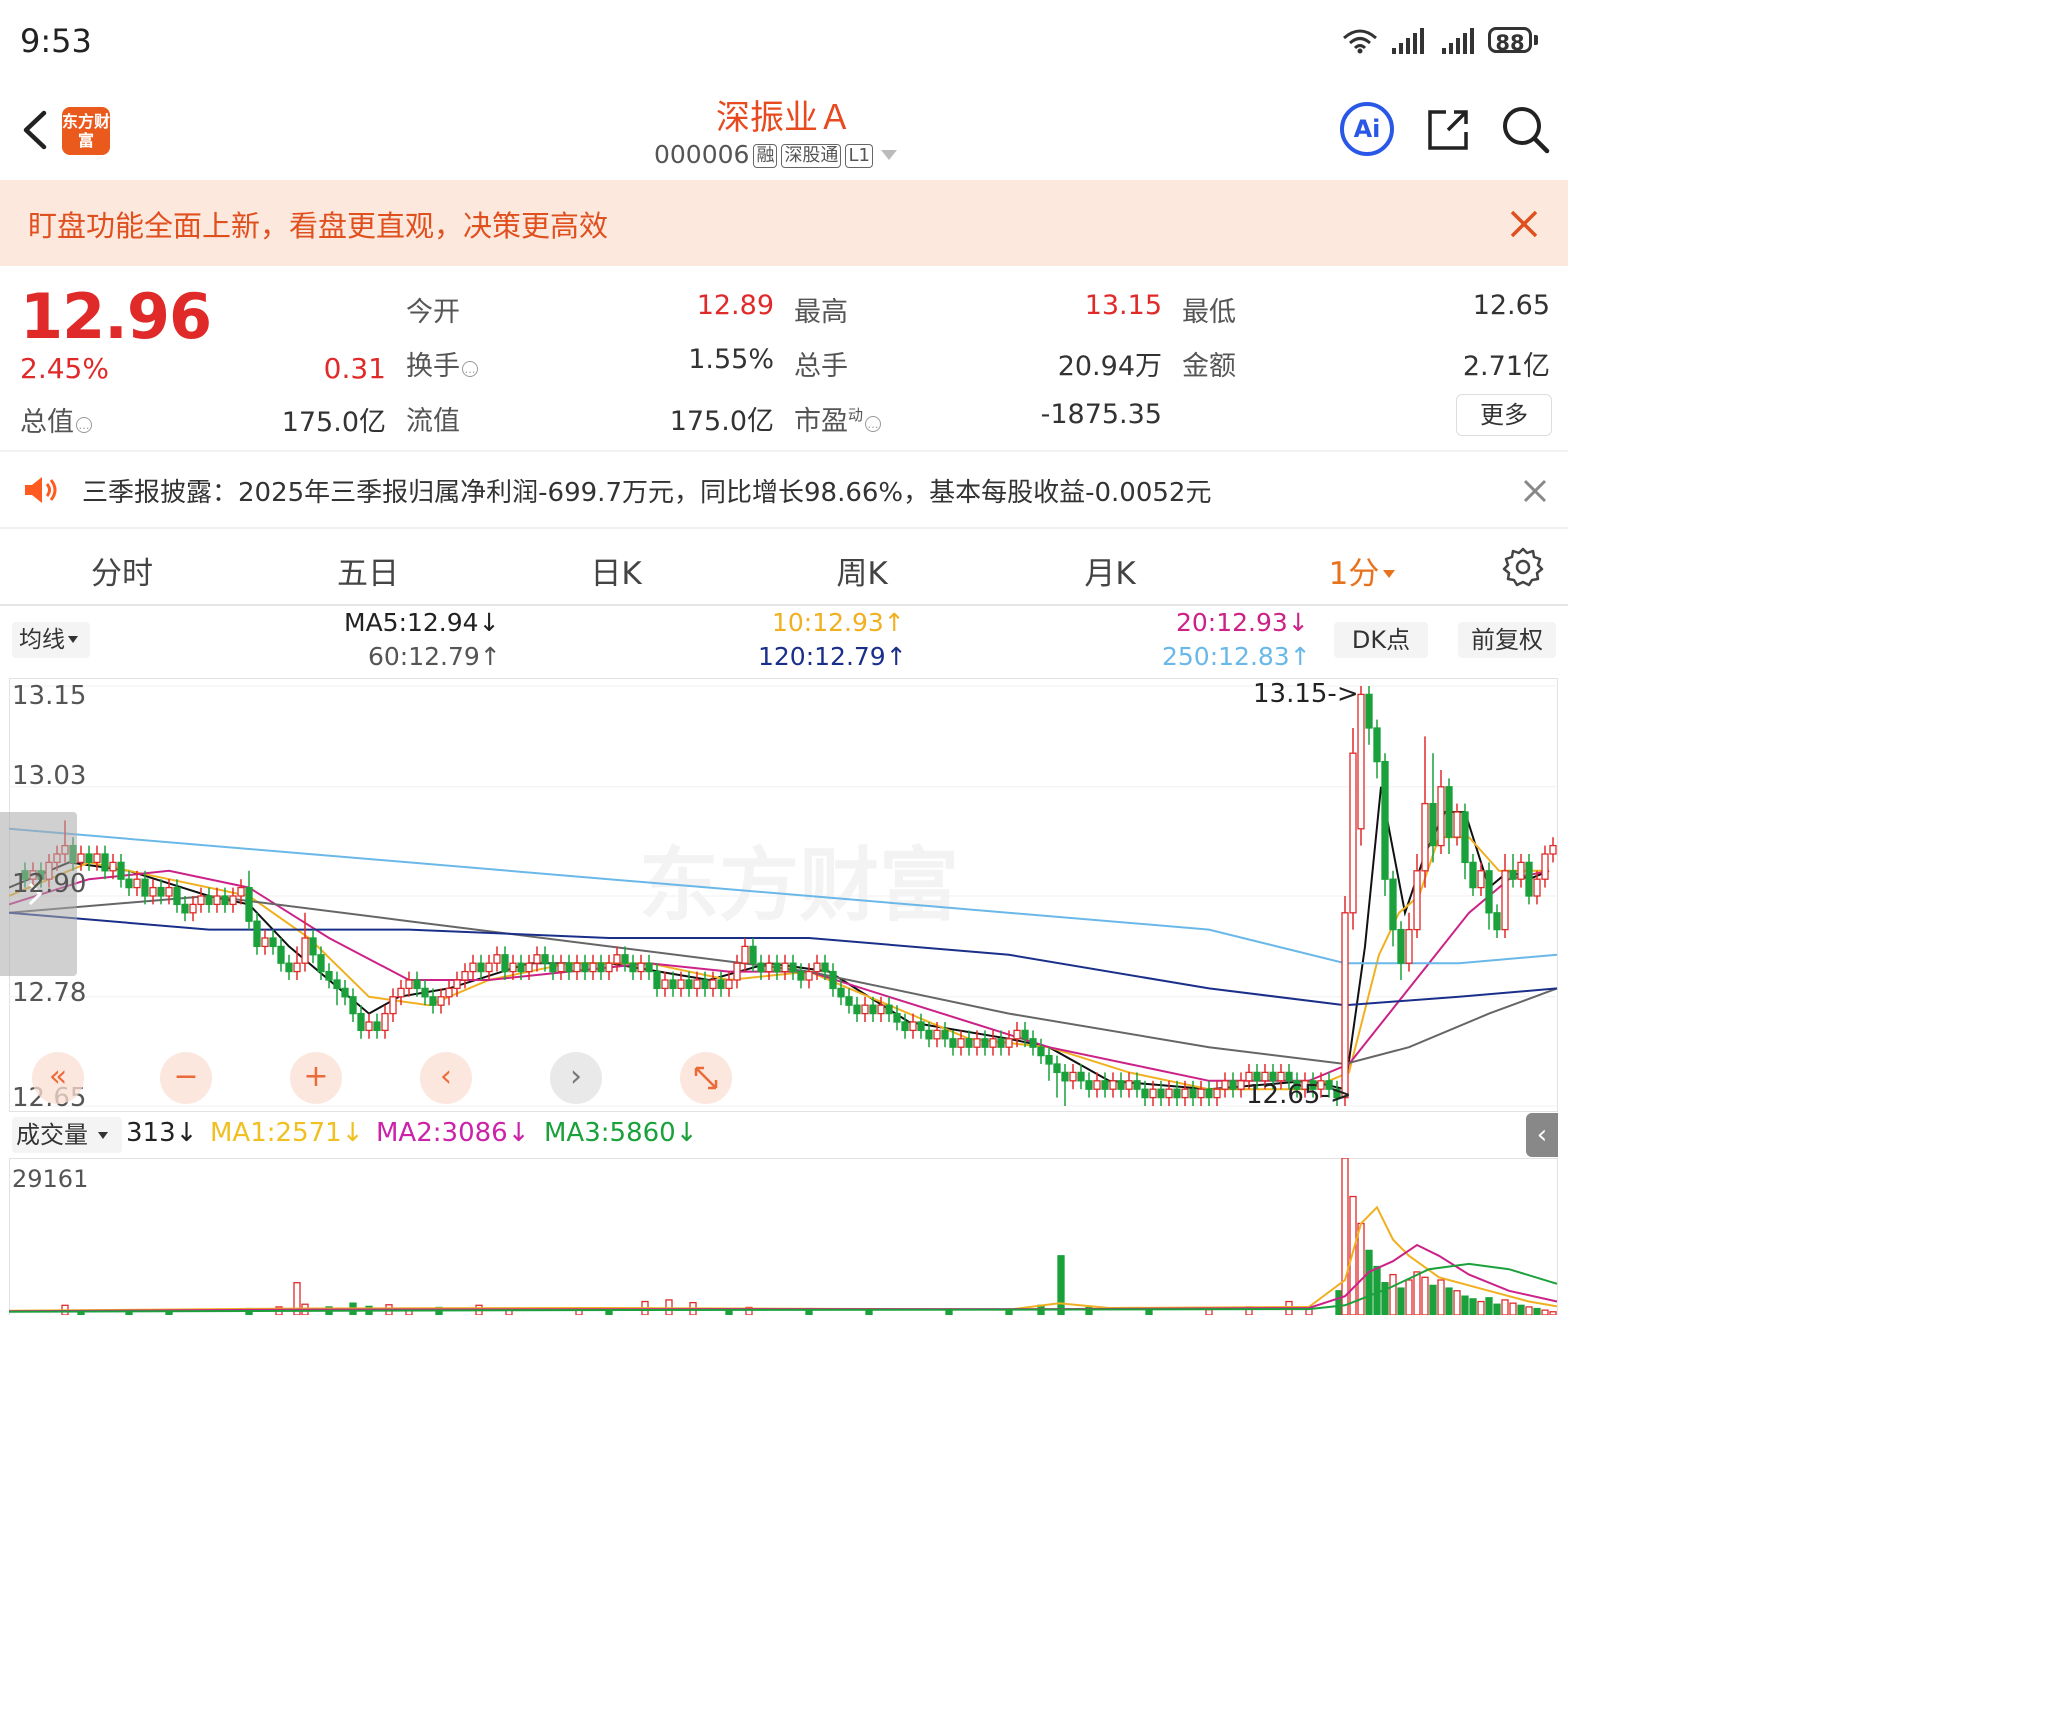  Describe the element at coordinates (434, 656) in the screenshot. I see `ma60-value: 60:12.79↑` at that location.